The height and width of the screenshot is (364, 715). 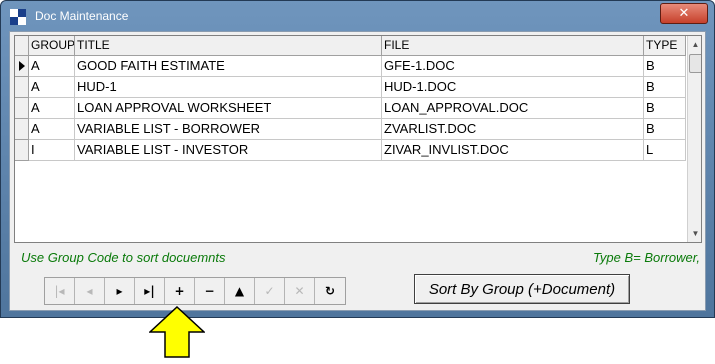 I want to click on close-icon: ✕, so click(x=684, y=13).